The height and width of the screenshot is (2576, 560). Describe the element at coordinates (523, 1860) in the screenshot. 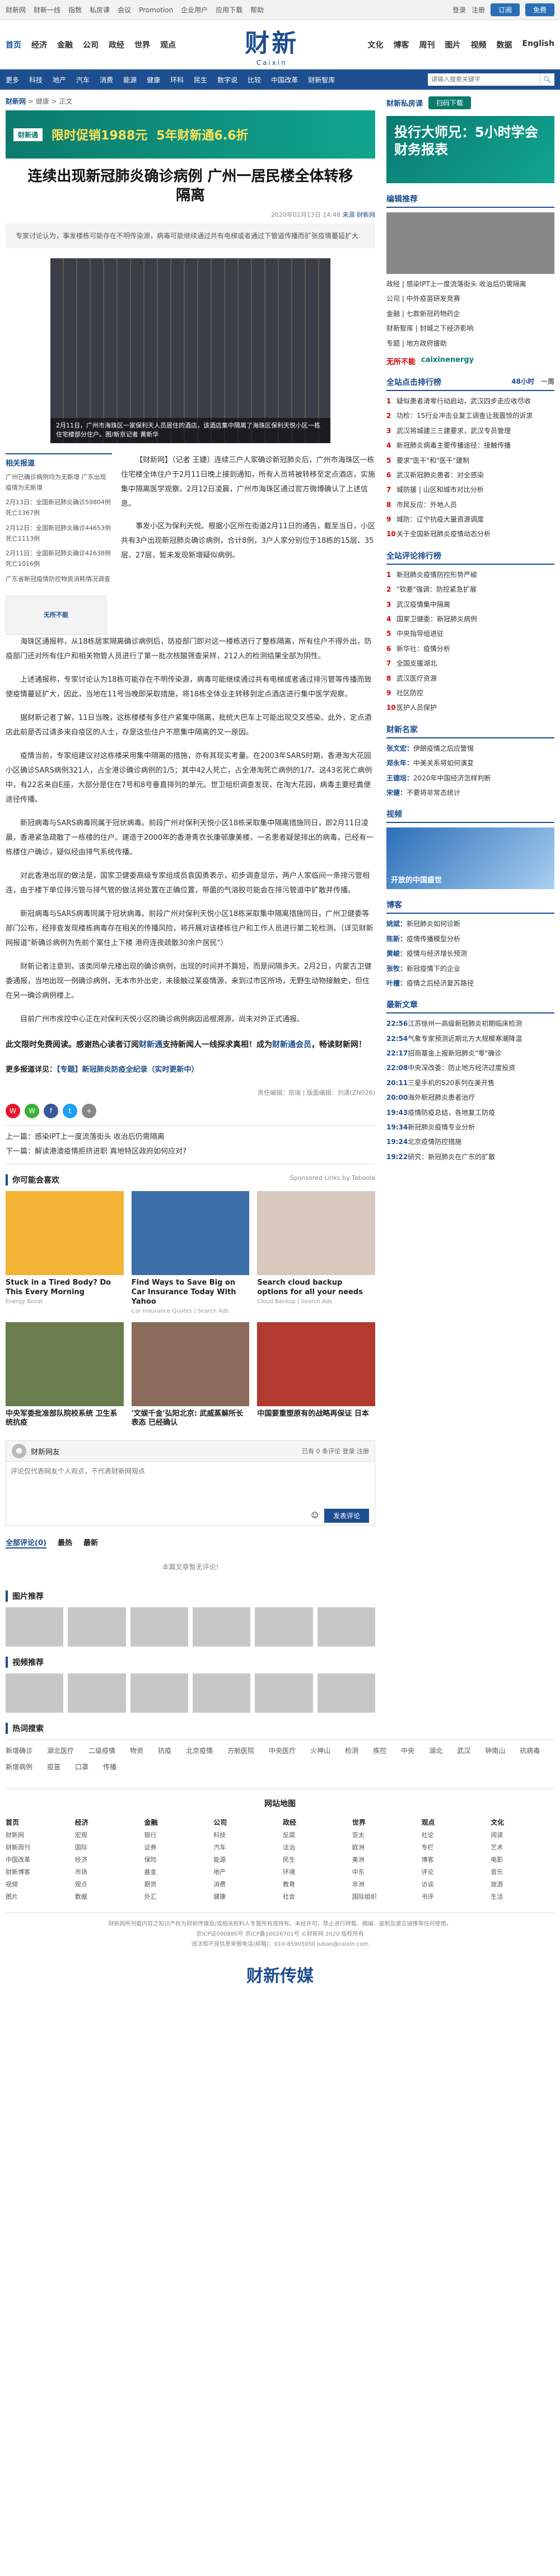

I see `sitemap-link: 电影` at that location.